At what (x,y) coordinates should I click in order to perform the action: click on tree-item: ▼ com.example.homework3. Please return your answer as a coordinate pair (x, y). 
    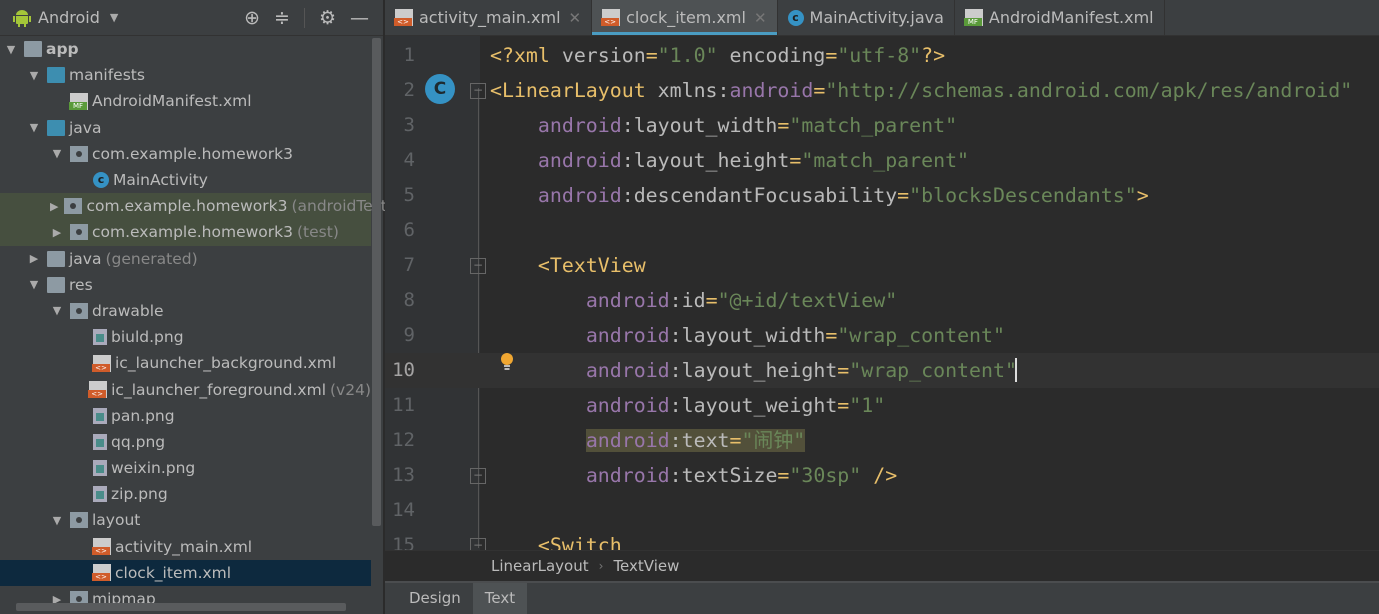
    Looking at the image, I should click on (185, 154).